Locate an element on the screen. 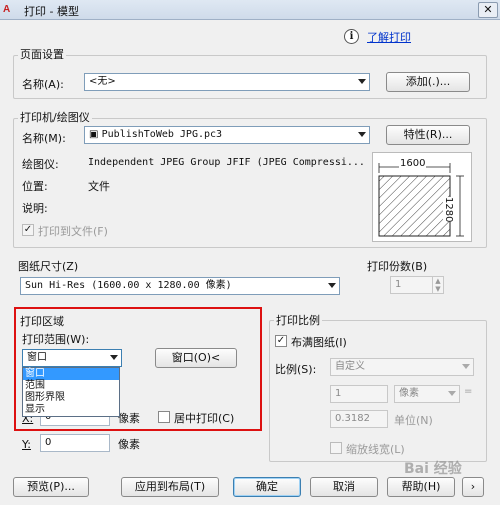 The height and width of the screenshot is (505, 500). printer-name-label: 名称(M): is located at coordinates (44, 138).